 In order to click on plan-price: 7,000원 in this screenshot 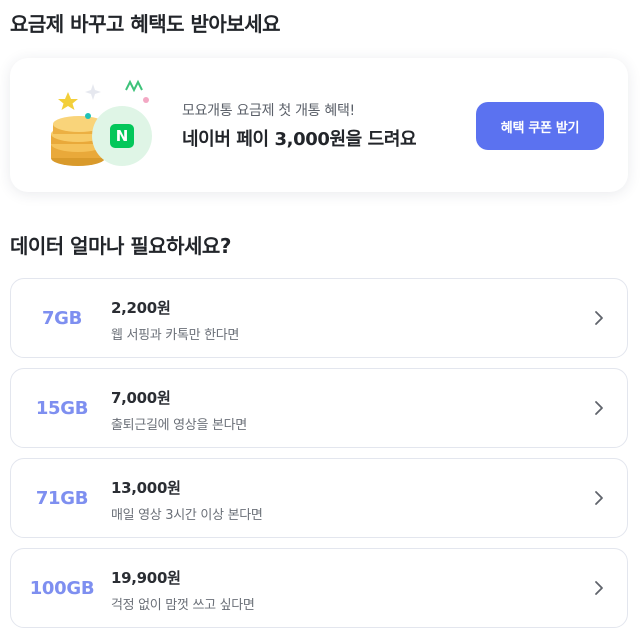, I will do `click(141, 398)`.